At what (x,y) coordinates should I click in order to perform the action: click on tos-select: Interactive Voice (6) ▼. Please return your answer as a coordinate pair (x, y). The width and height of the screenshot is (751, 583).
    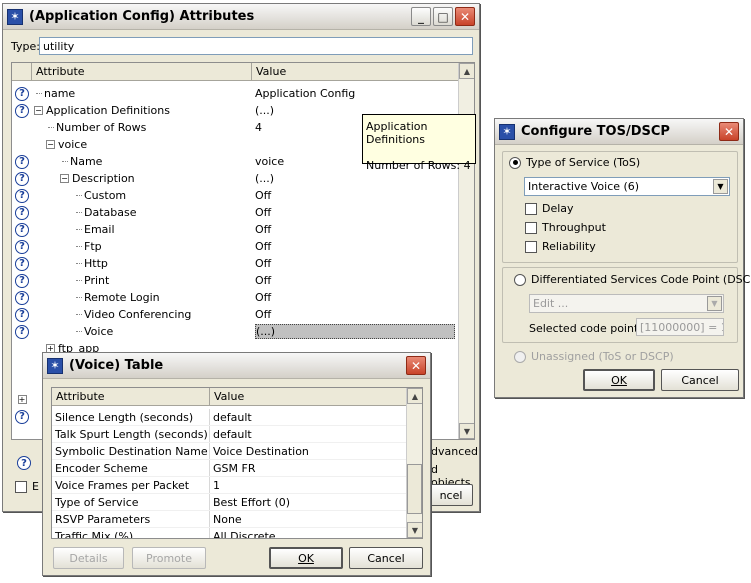
    Looking at the image, I should click on (627, 186).